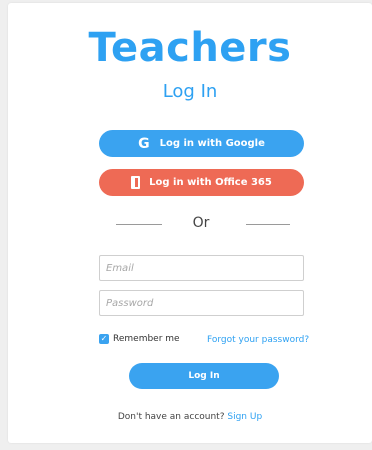  I want to click on signup-prompt-text: Don't have an account?, so click(171, 417).